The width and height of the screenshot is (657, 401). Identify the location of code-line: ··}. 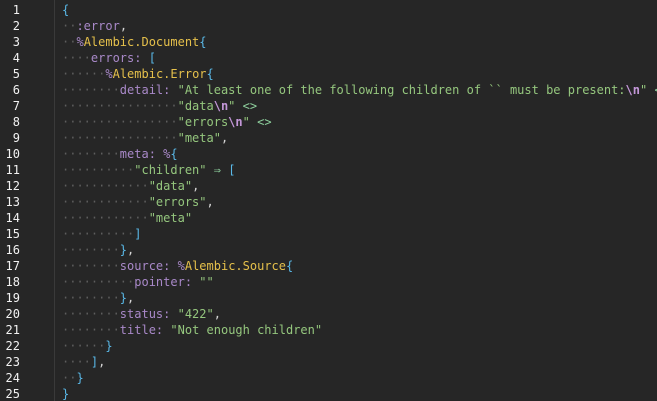
(73, 378).